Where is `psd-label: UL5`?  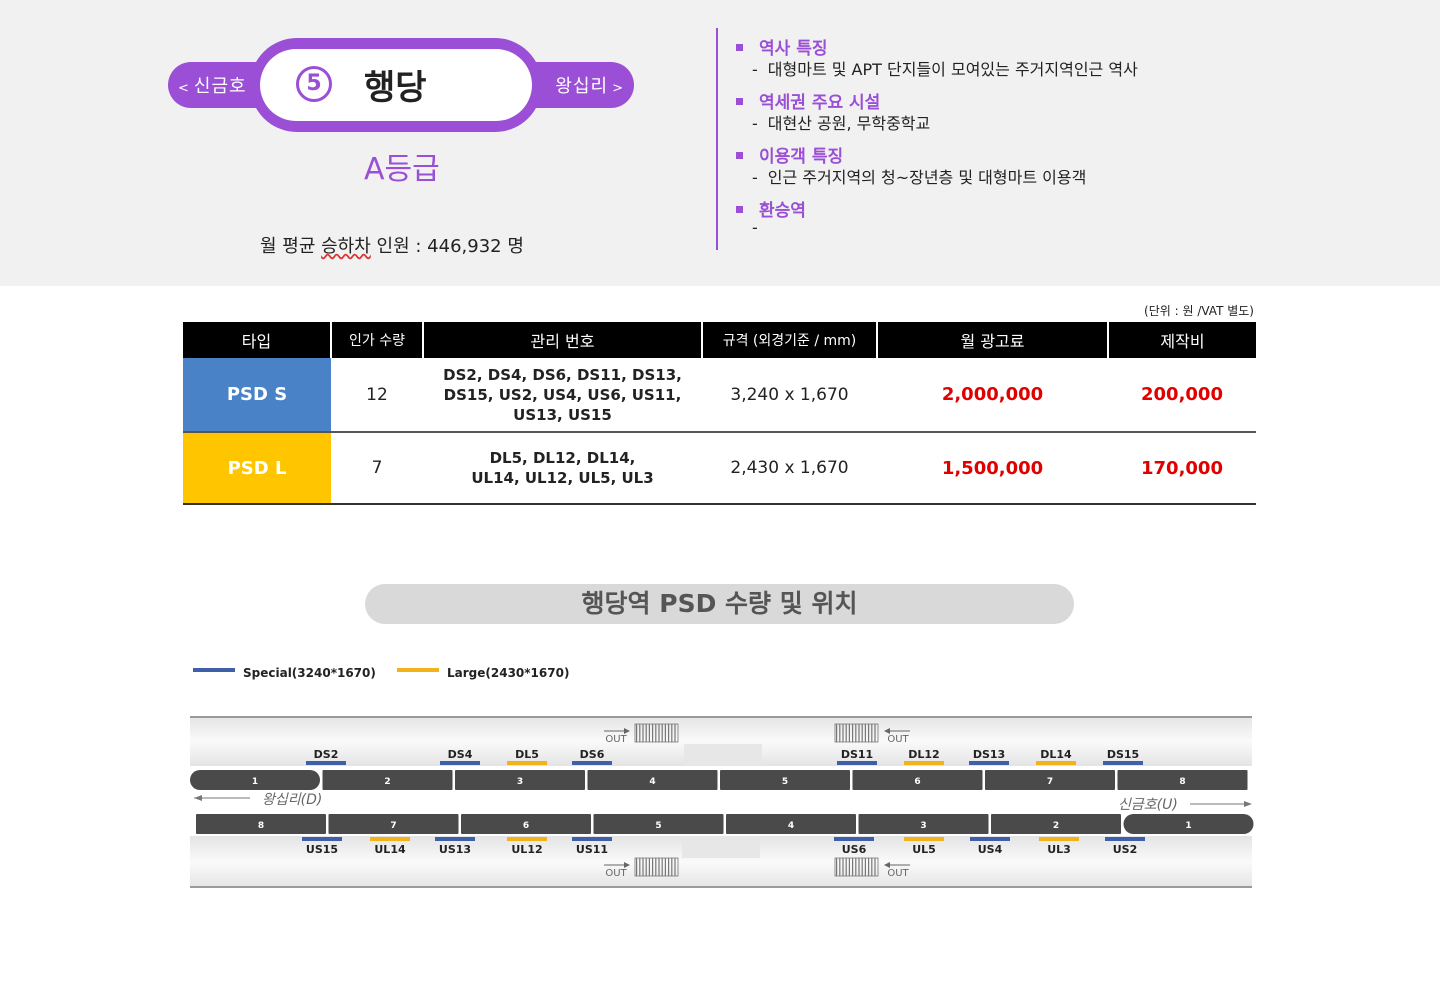
psd-label: UL5 is located at coordinates (924, 849).